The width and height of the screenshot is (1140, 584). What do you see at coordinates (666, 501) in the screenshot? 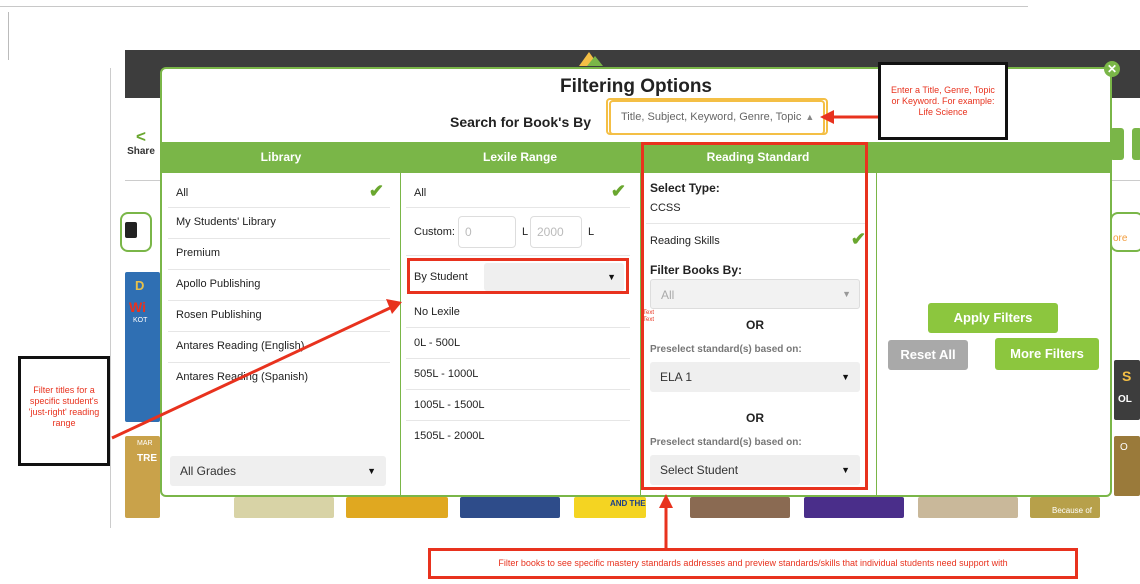
I see `standards-arrowhead` at bounding box center [666, 501].